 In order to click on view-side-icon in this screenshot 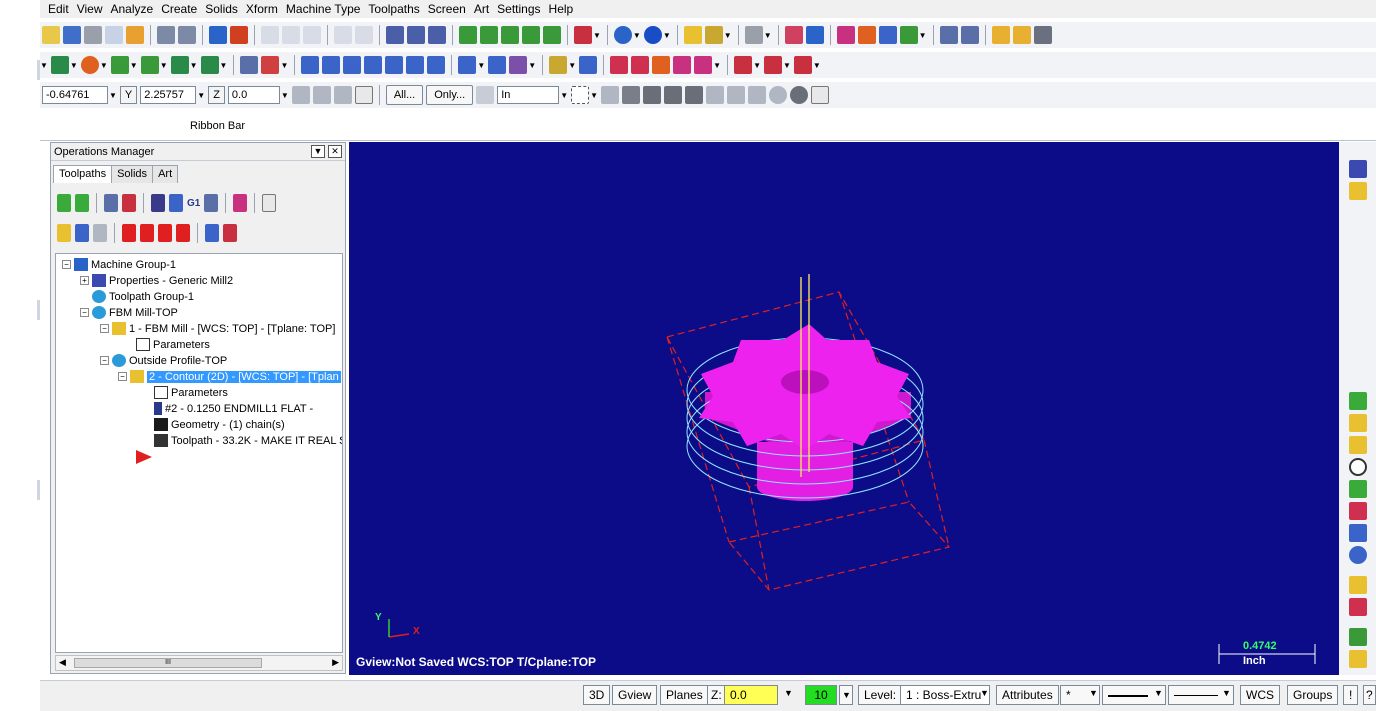, I will do `click(437, 35)`.